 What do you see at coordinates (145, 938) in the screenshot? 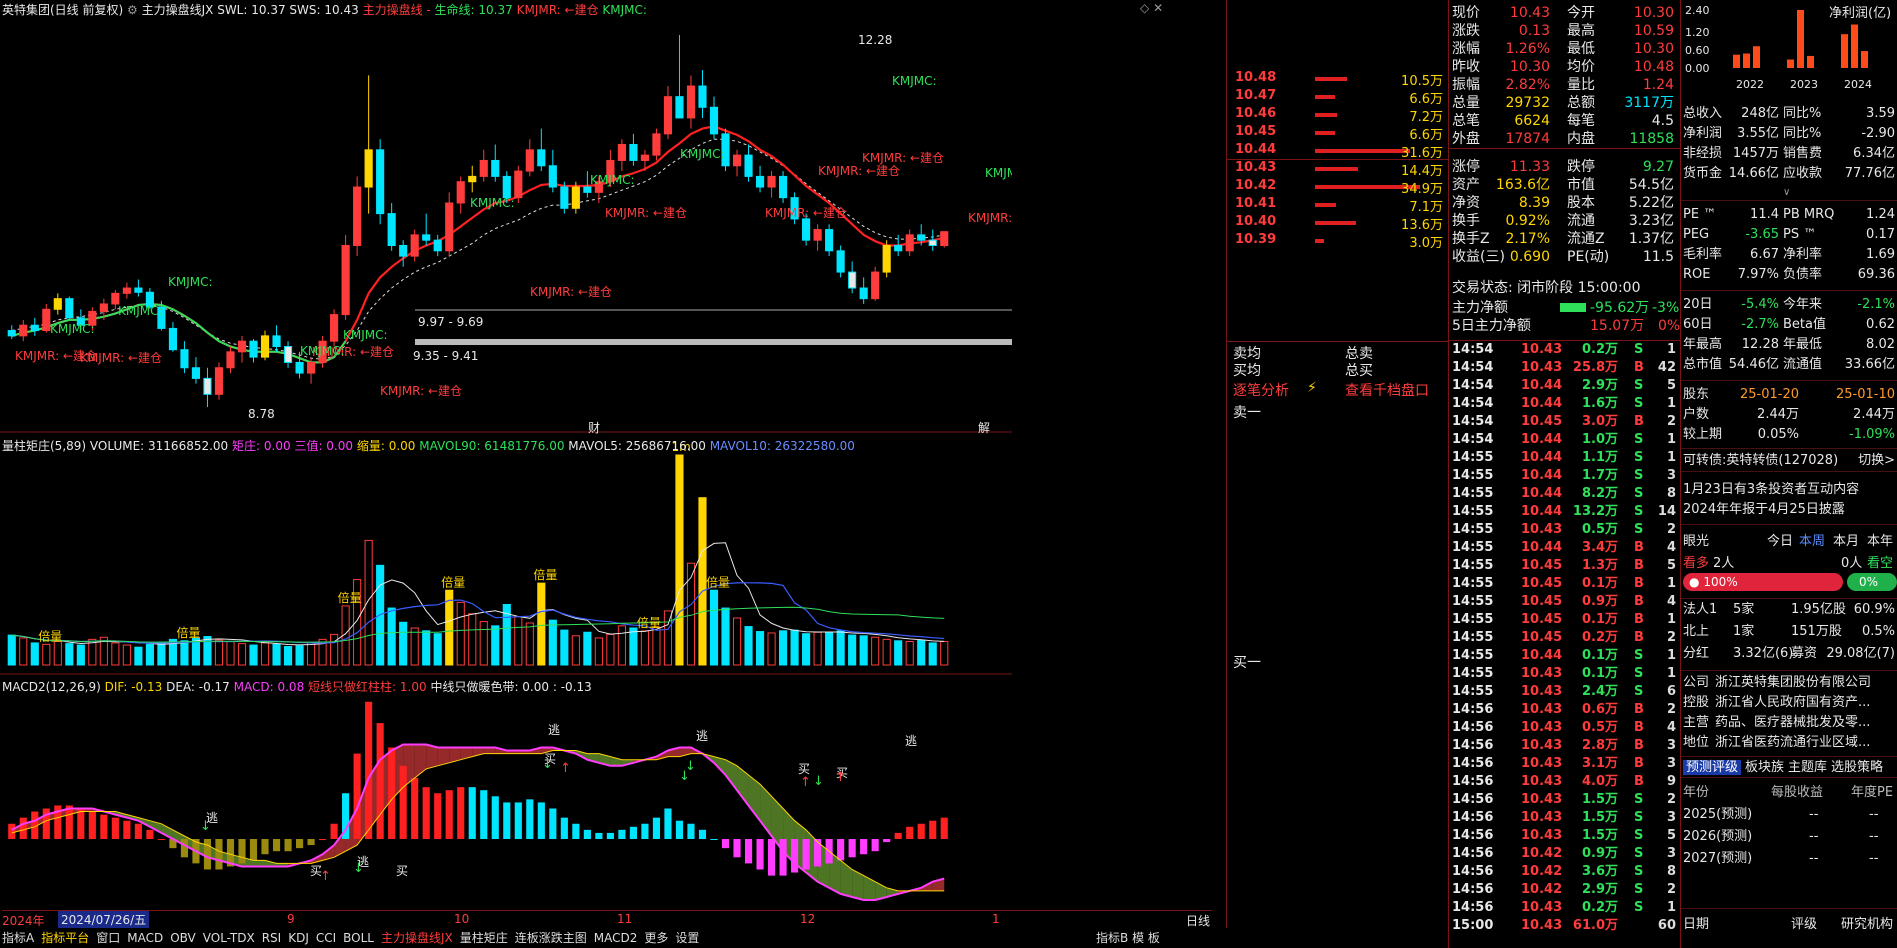
I see `tab-3: MACD` at bounding box center [145, 938].